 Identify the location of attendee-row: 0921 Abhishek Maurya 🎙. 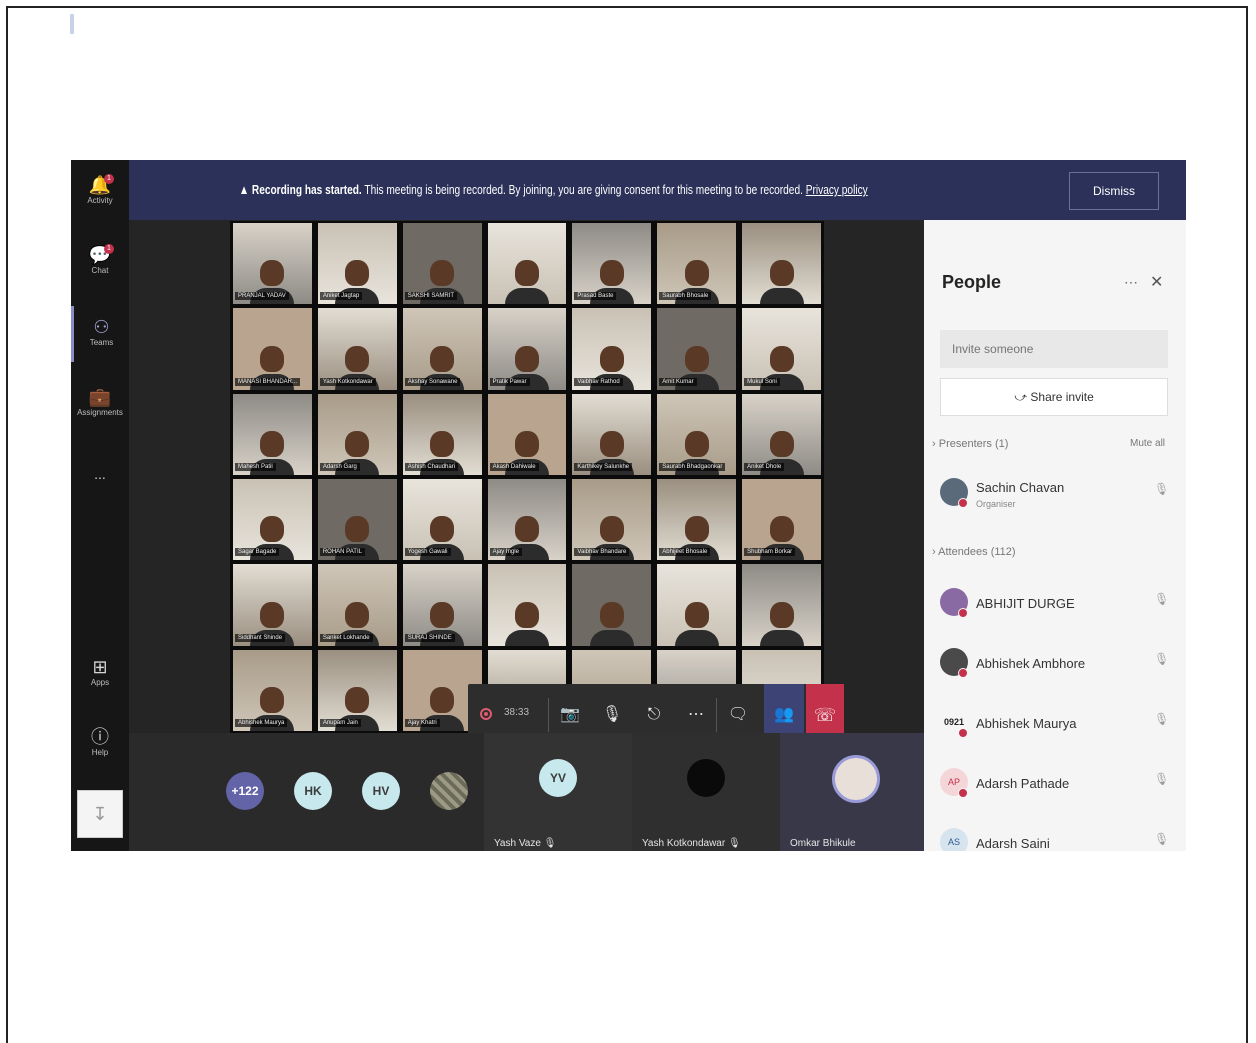
(1058, 727).